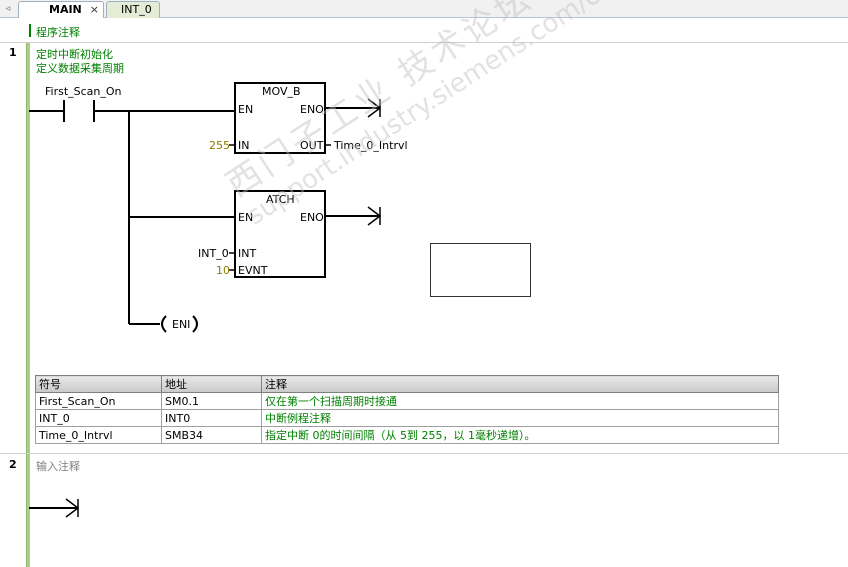 The height and width of the screenshot is (567, 848). Describe the element at coordinates (253, 270) in the screenshot. I see `atch-evnt-pin: EVNT` at that location.